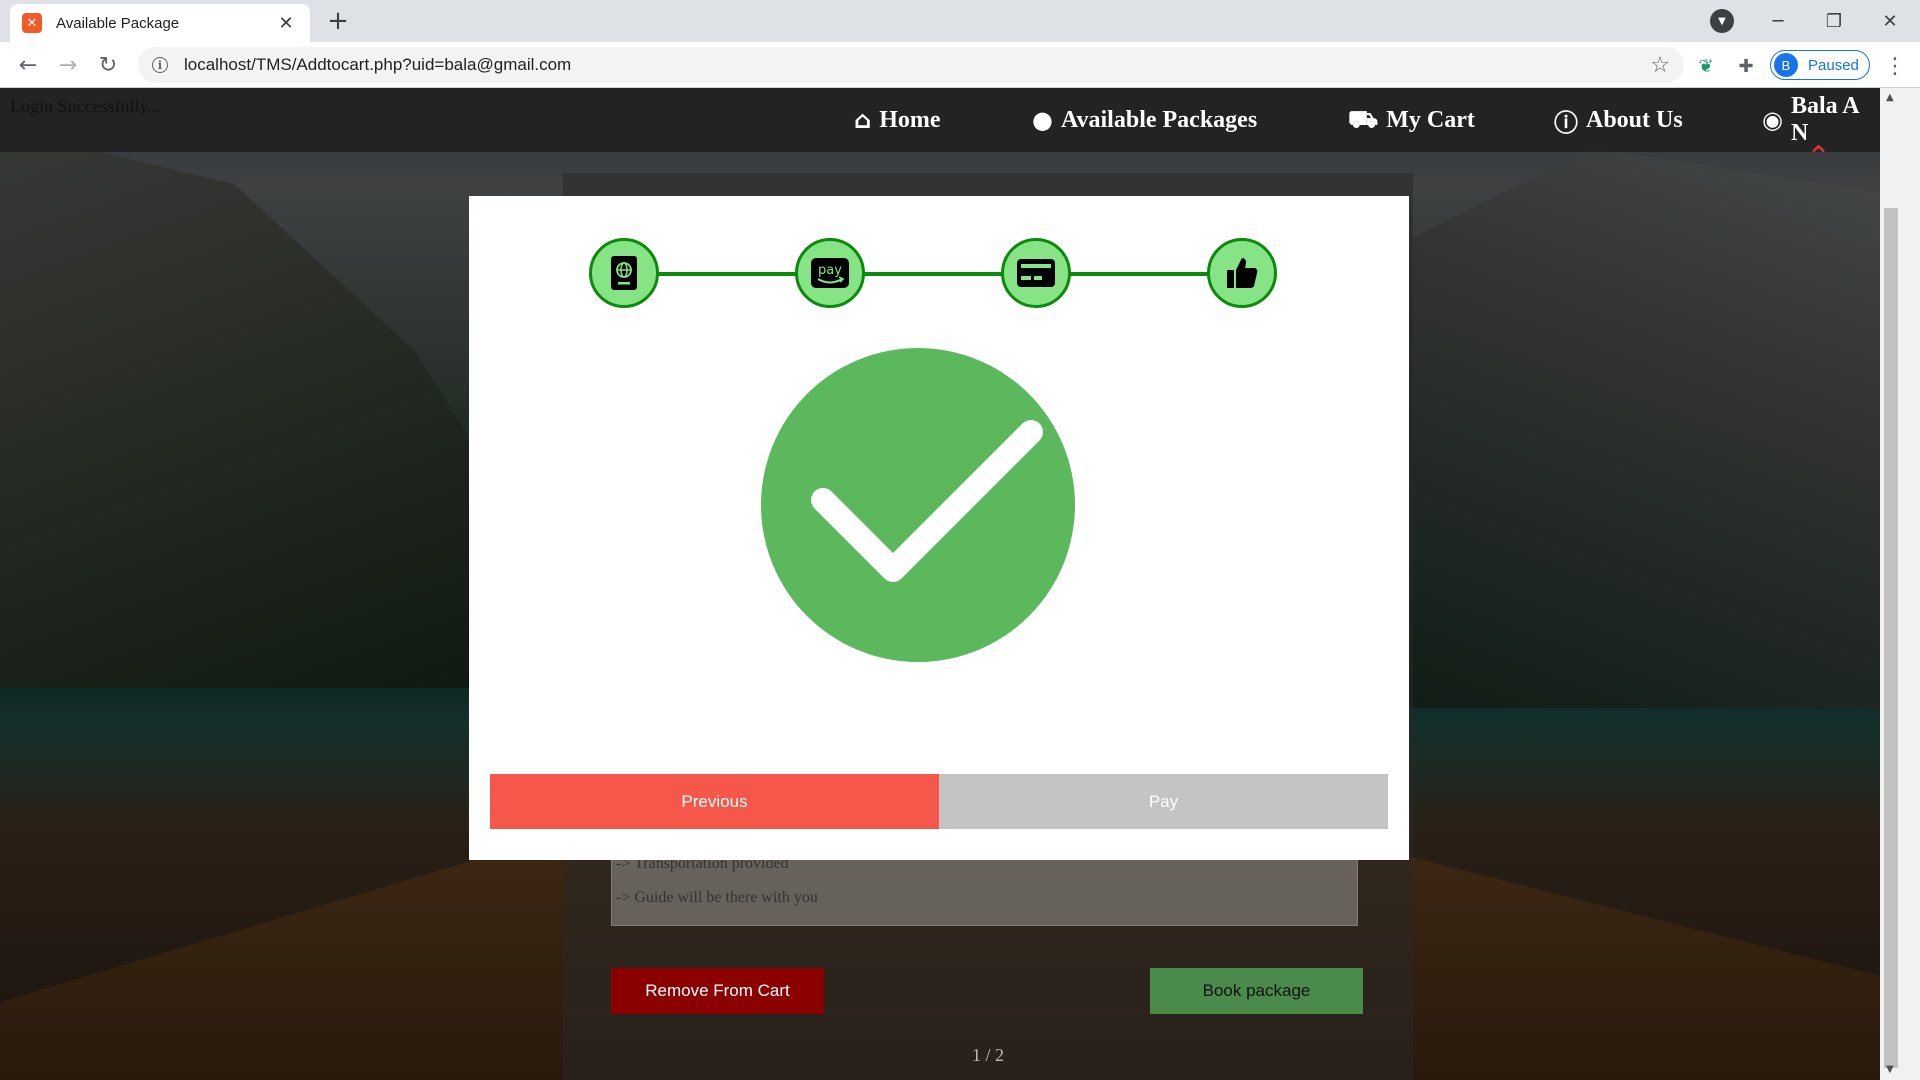  Describe the element at coordinates (1660, 65) in the screenshot. I see `bookmark-star-icon: ☆` at that location.